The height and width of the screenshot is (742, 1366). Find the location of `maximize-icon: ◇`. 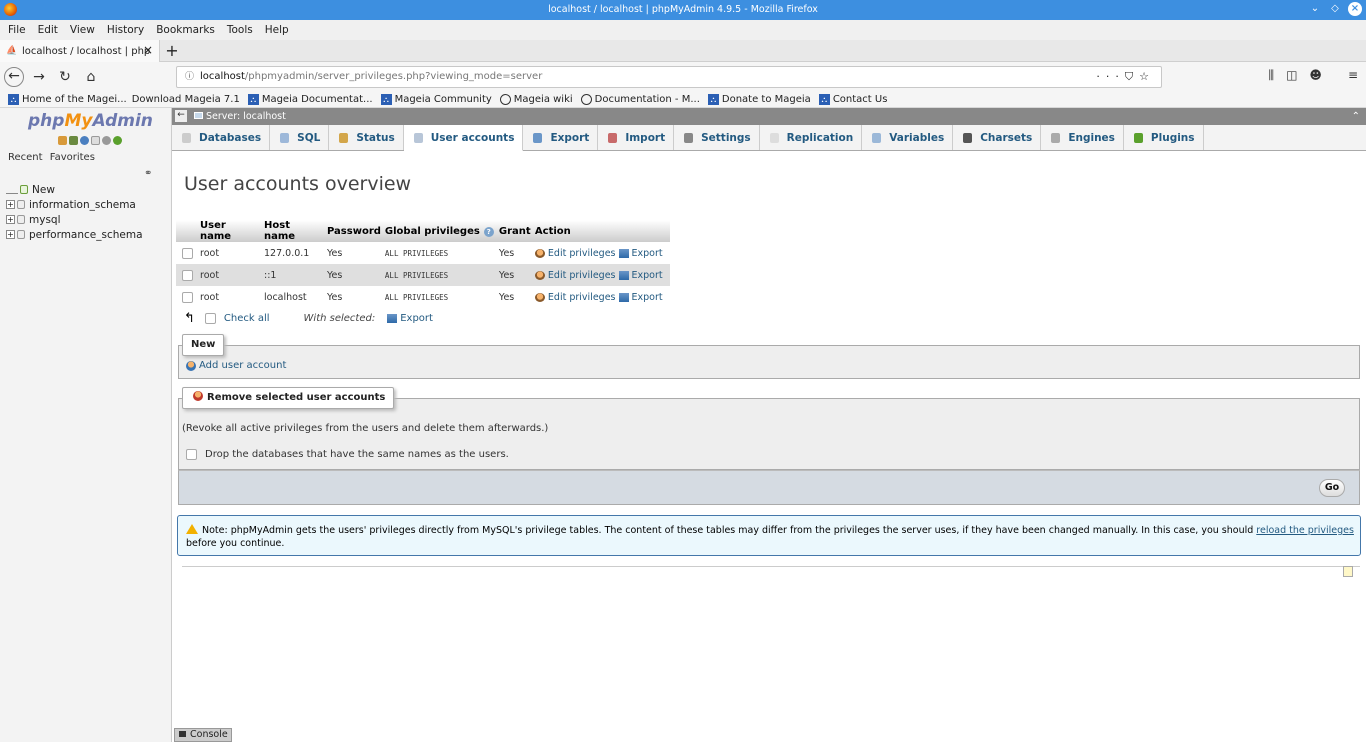

maximize-icon: ◇ is located at coordinates (1335, 9).